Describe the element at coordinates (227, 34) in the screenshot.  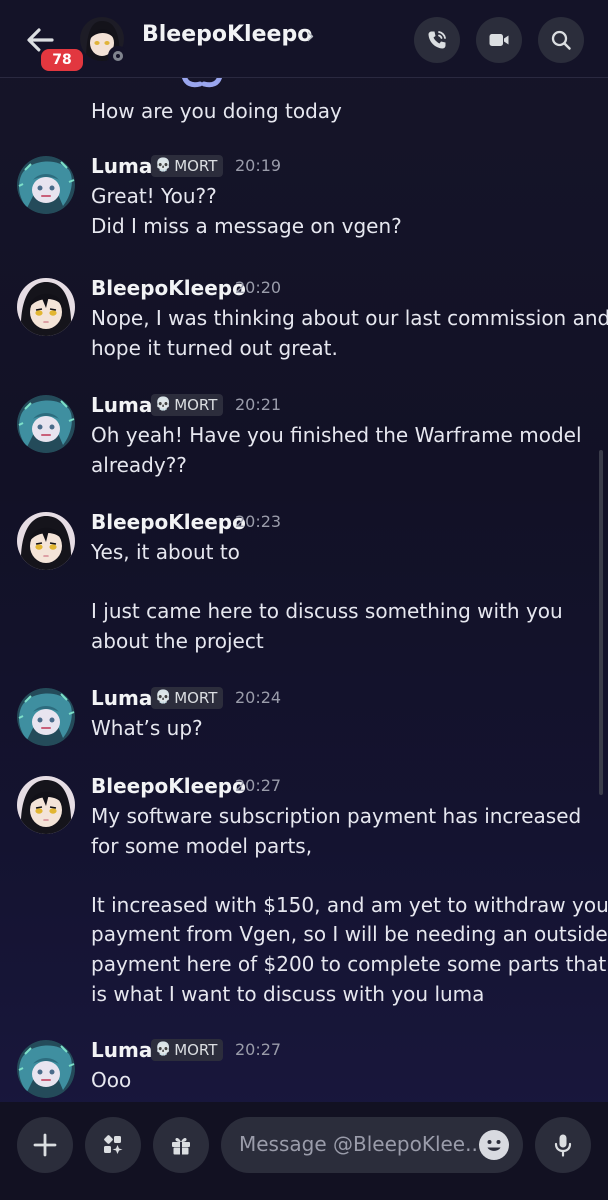
I see `page-title: BleepoKleepo` at that location.